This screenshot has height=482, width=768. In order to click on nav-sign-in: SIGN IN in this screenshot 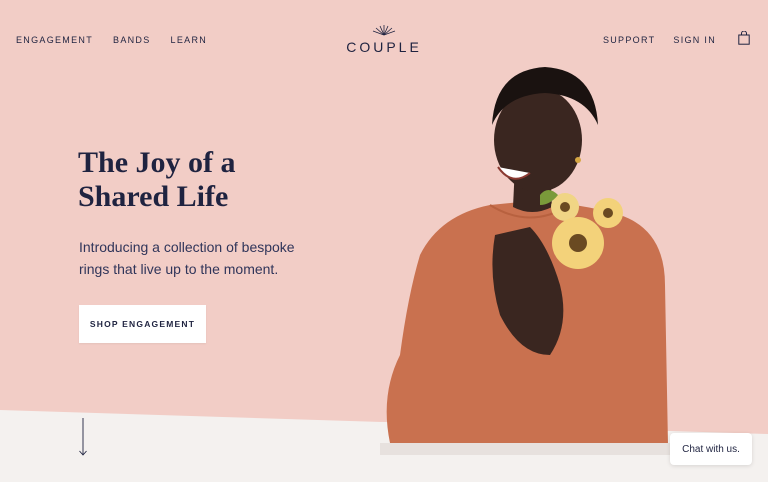, I will do `click(694, 40)`.